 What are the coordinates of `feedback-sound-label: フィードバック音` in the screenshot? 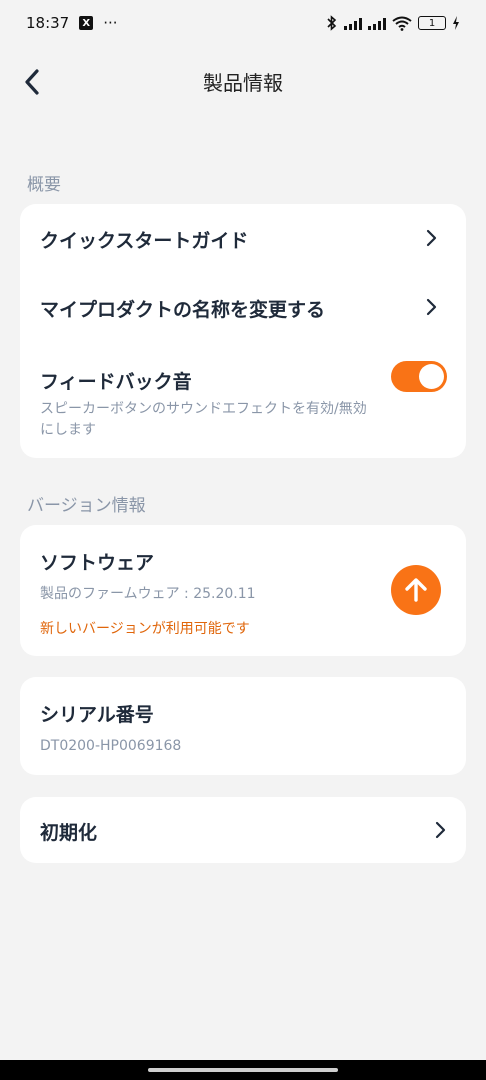 It's located at (116, 382).